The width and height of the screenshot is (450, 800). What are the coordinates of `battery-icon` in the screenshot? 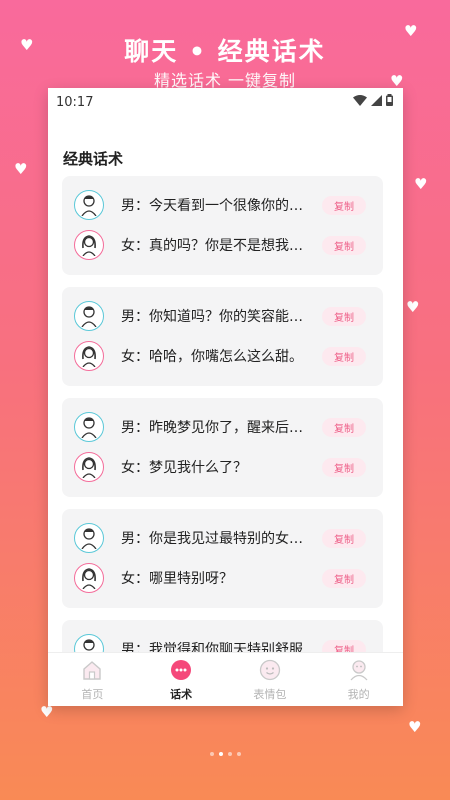 It's located at (389, 102).